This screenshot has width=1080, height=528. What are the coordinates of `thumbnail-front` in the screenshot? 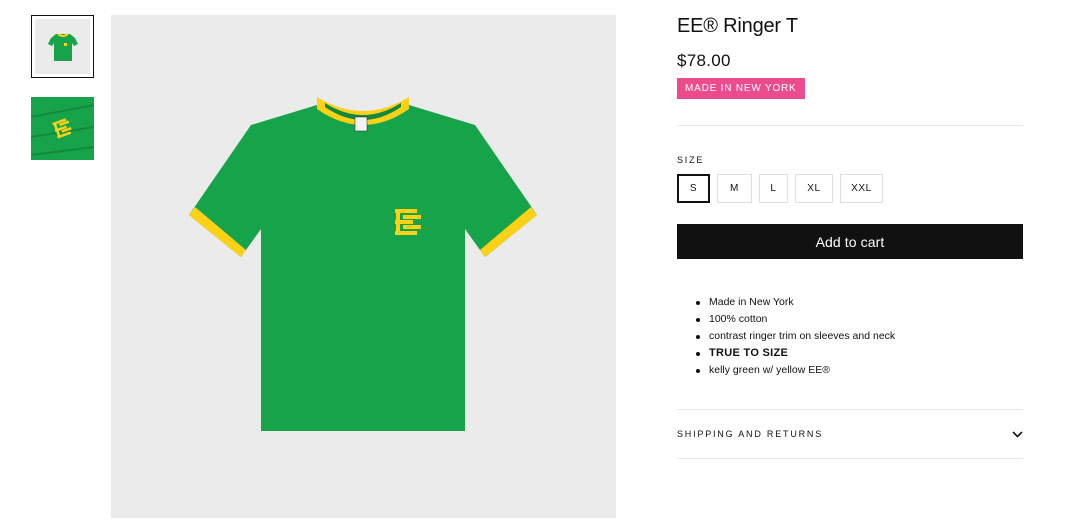 It's located at (62, 46).